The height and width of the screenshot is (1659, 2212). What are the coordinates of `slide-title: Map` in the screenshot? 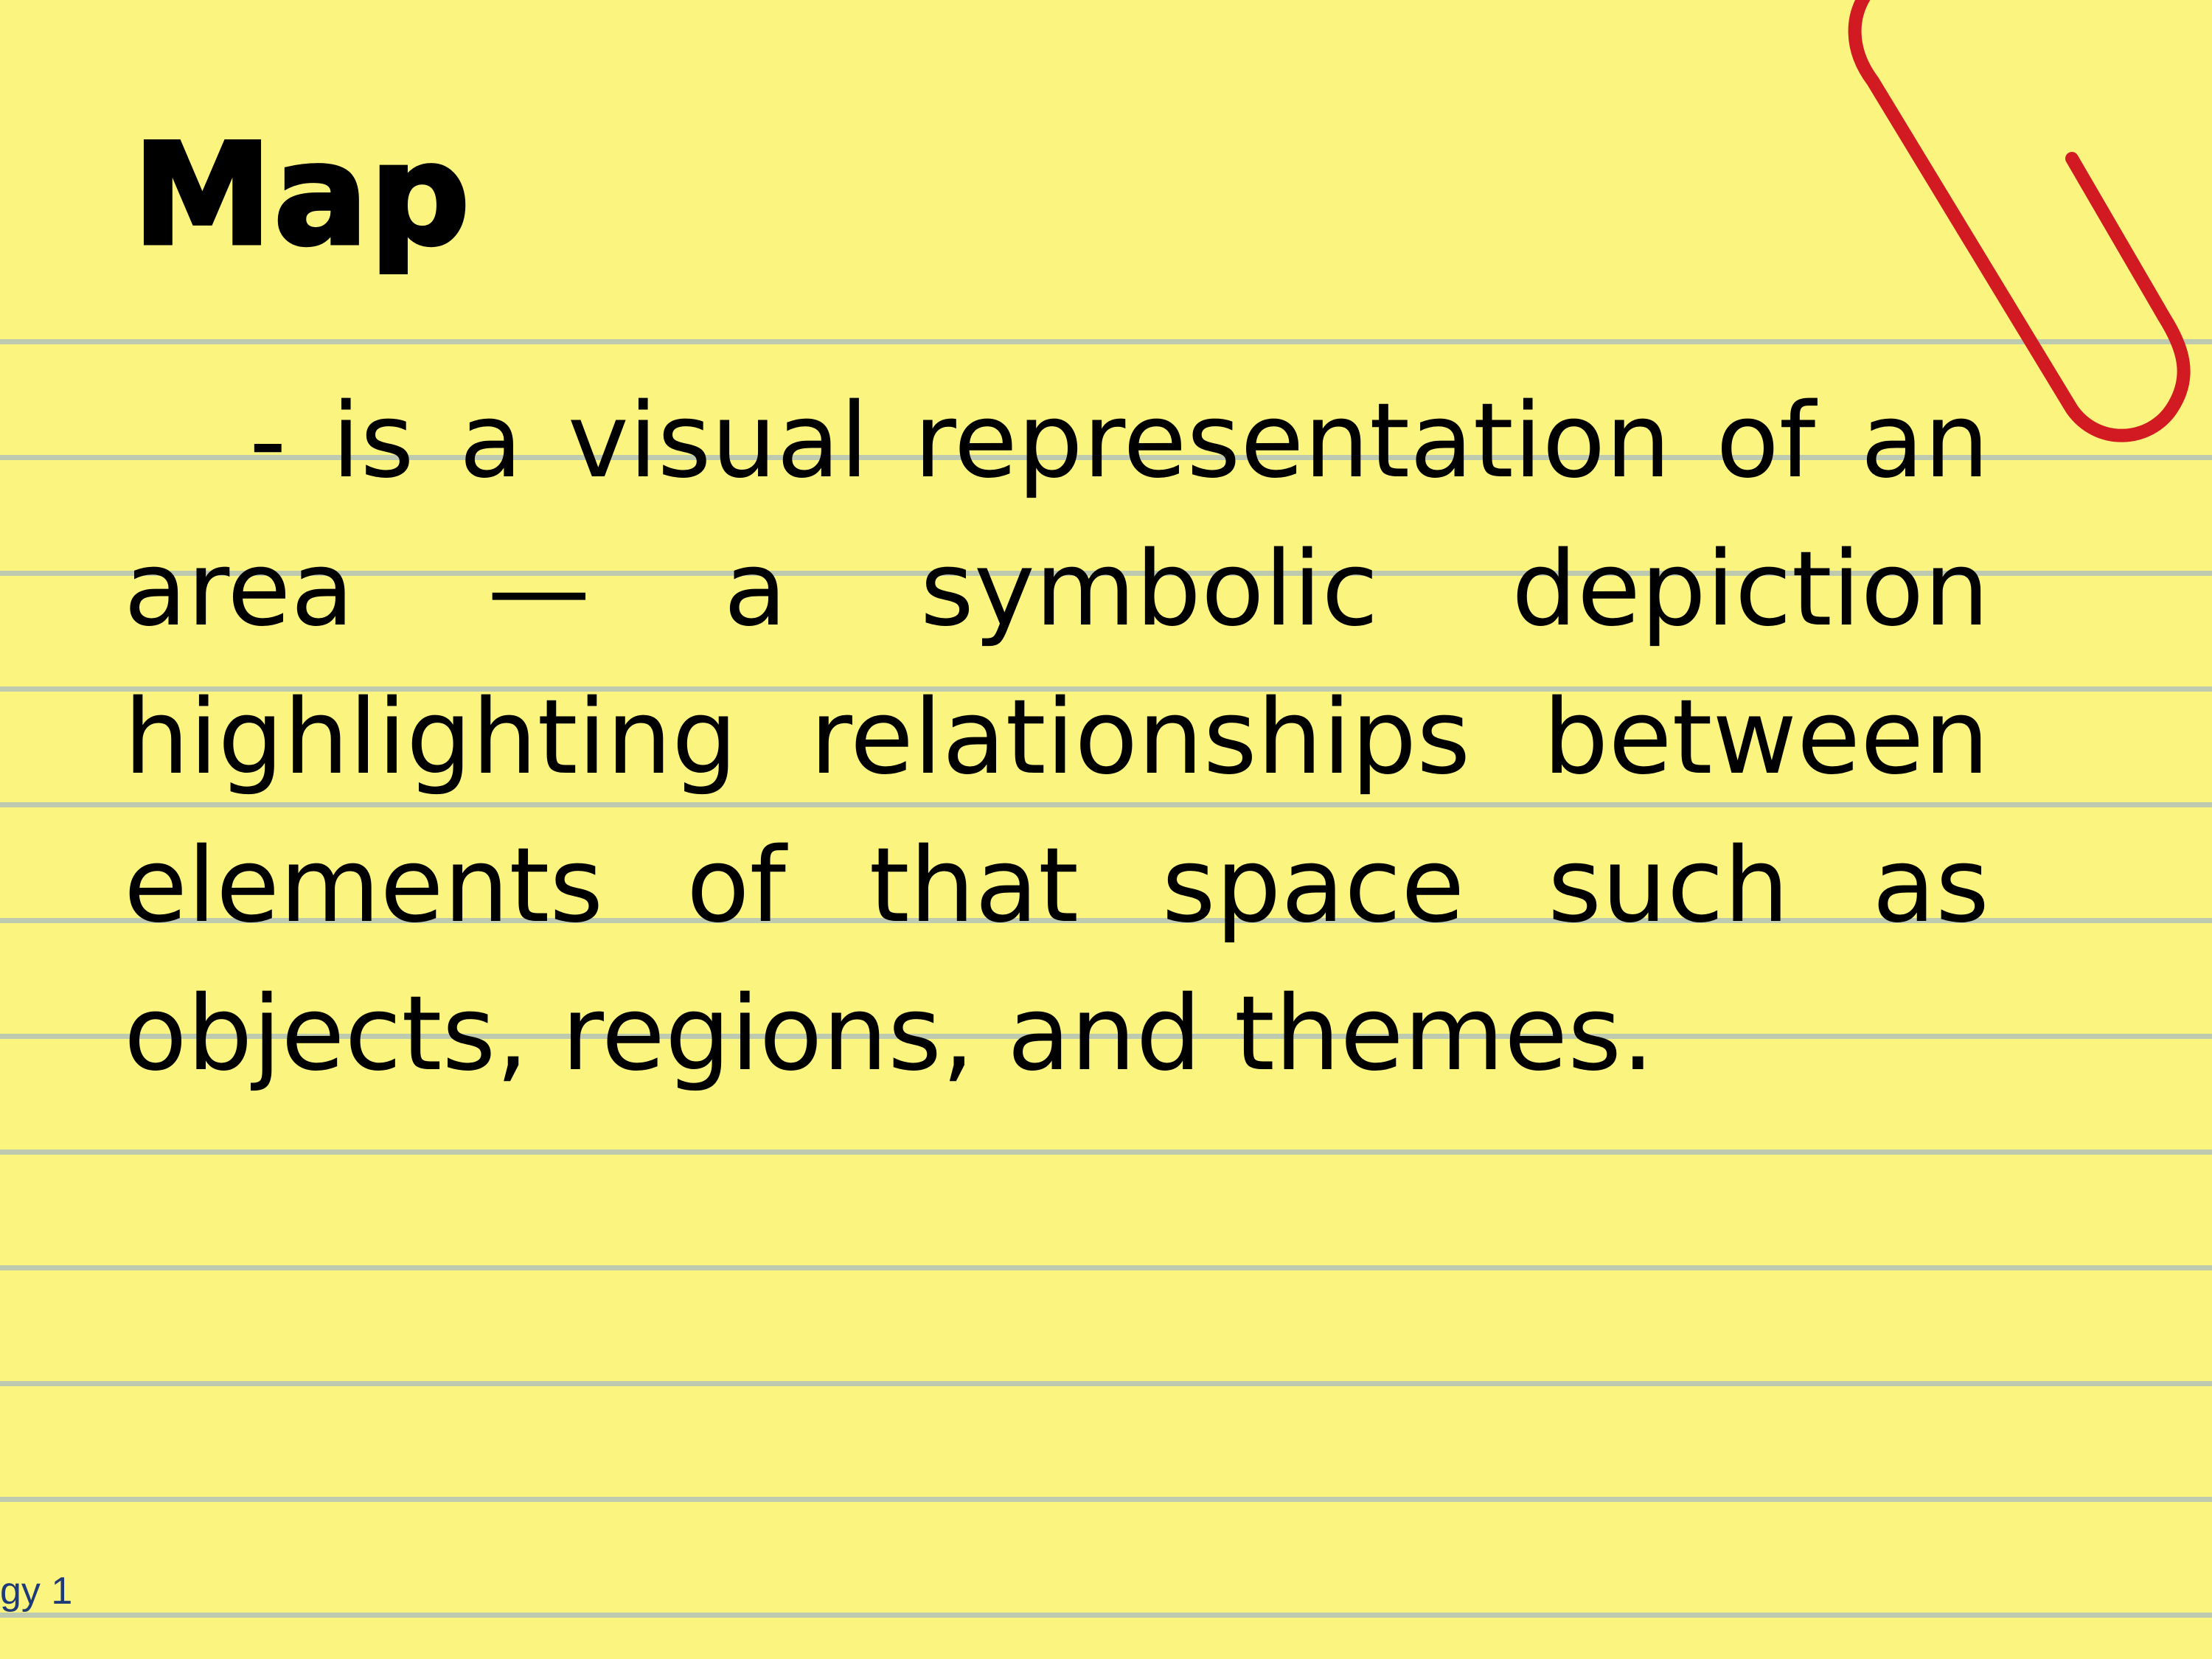 It's located at (301, 195).